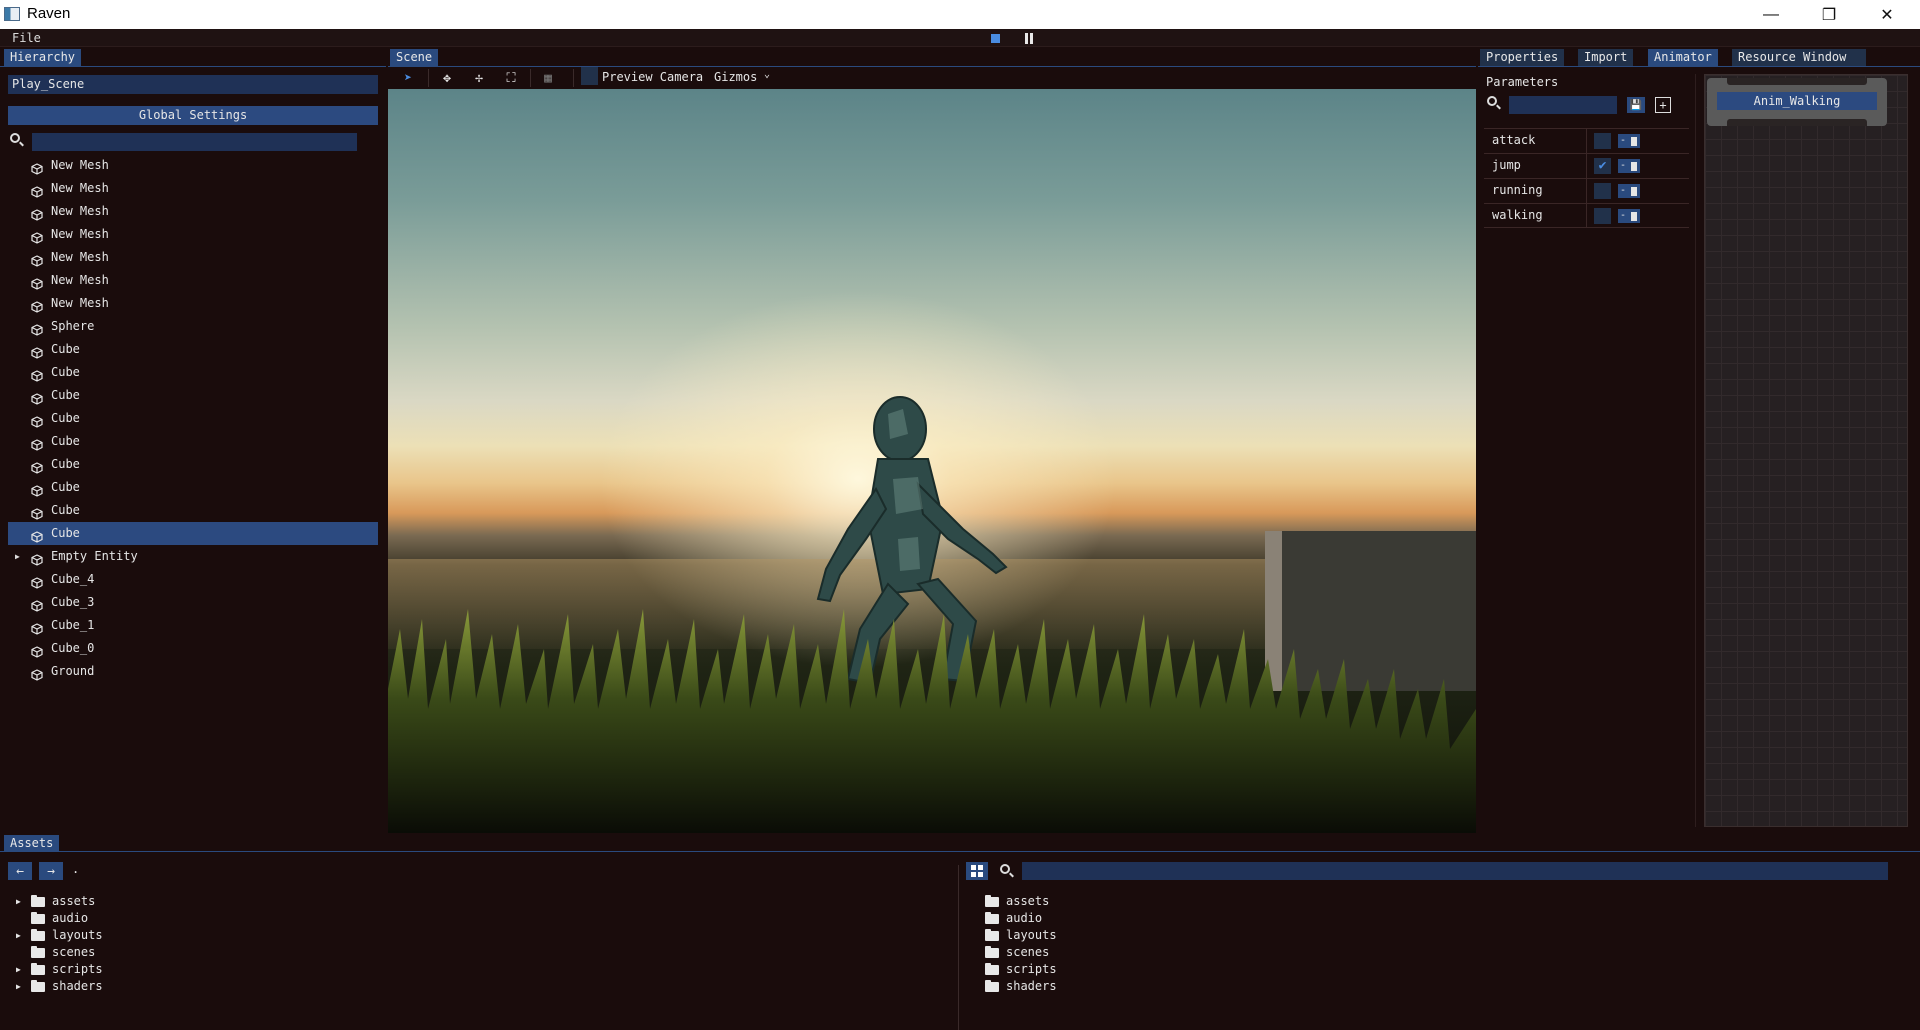 The image size is (1920, 1030). Describe the element at coordinates (1887, 14) in the screenshot. I see `close-button: ✕` at that location.